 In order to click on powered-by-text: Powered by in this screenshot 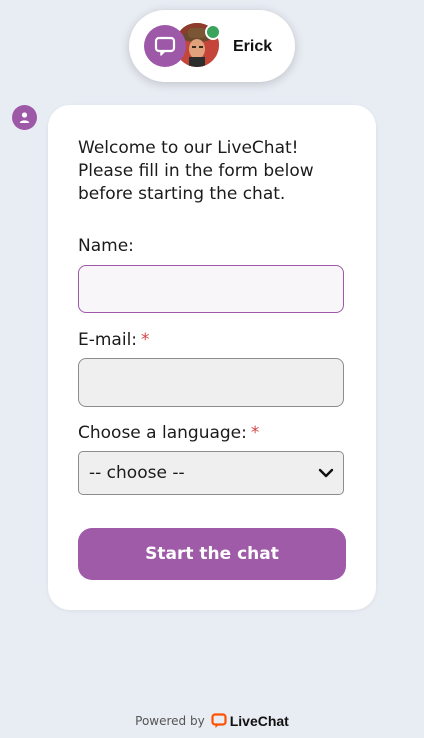, I will do `click(170, 721)`.